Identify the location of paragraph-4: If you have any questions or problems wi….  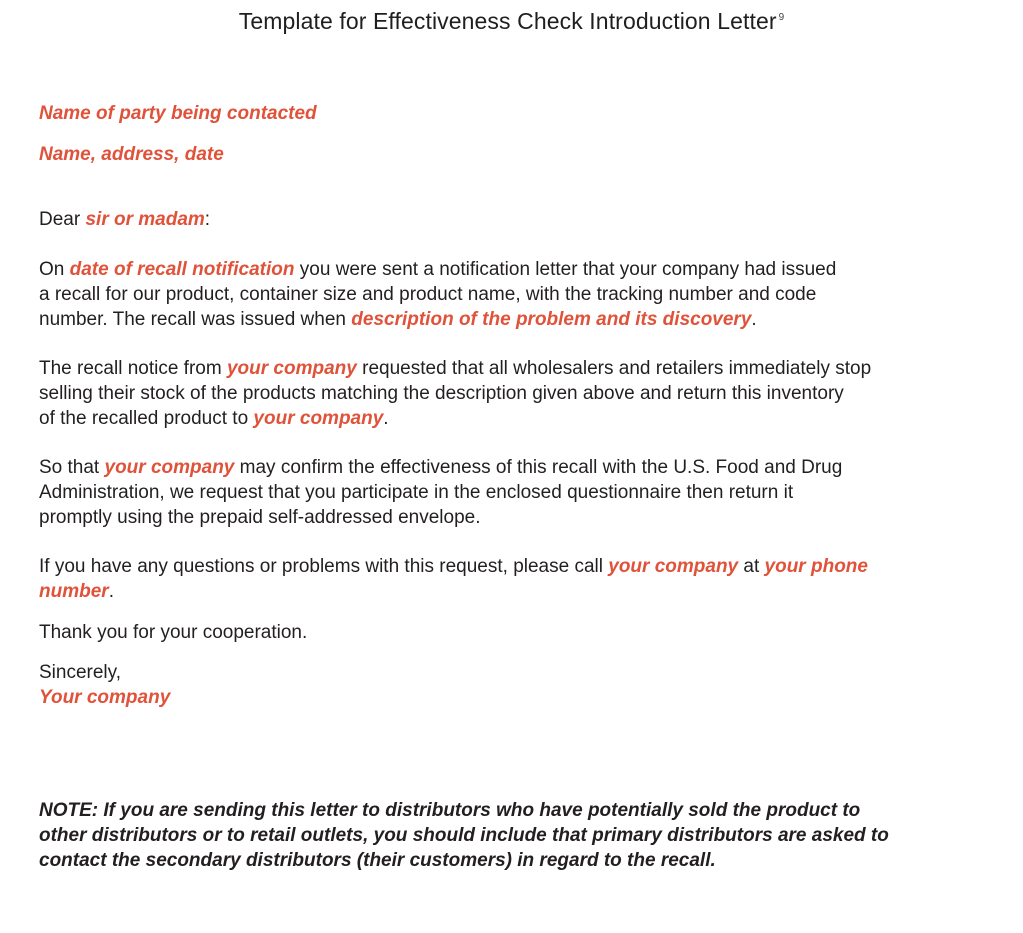
(514, 579).